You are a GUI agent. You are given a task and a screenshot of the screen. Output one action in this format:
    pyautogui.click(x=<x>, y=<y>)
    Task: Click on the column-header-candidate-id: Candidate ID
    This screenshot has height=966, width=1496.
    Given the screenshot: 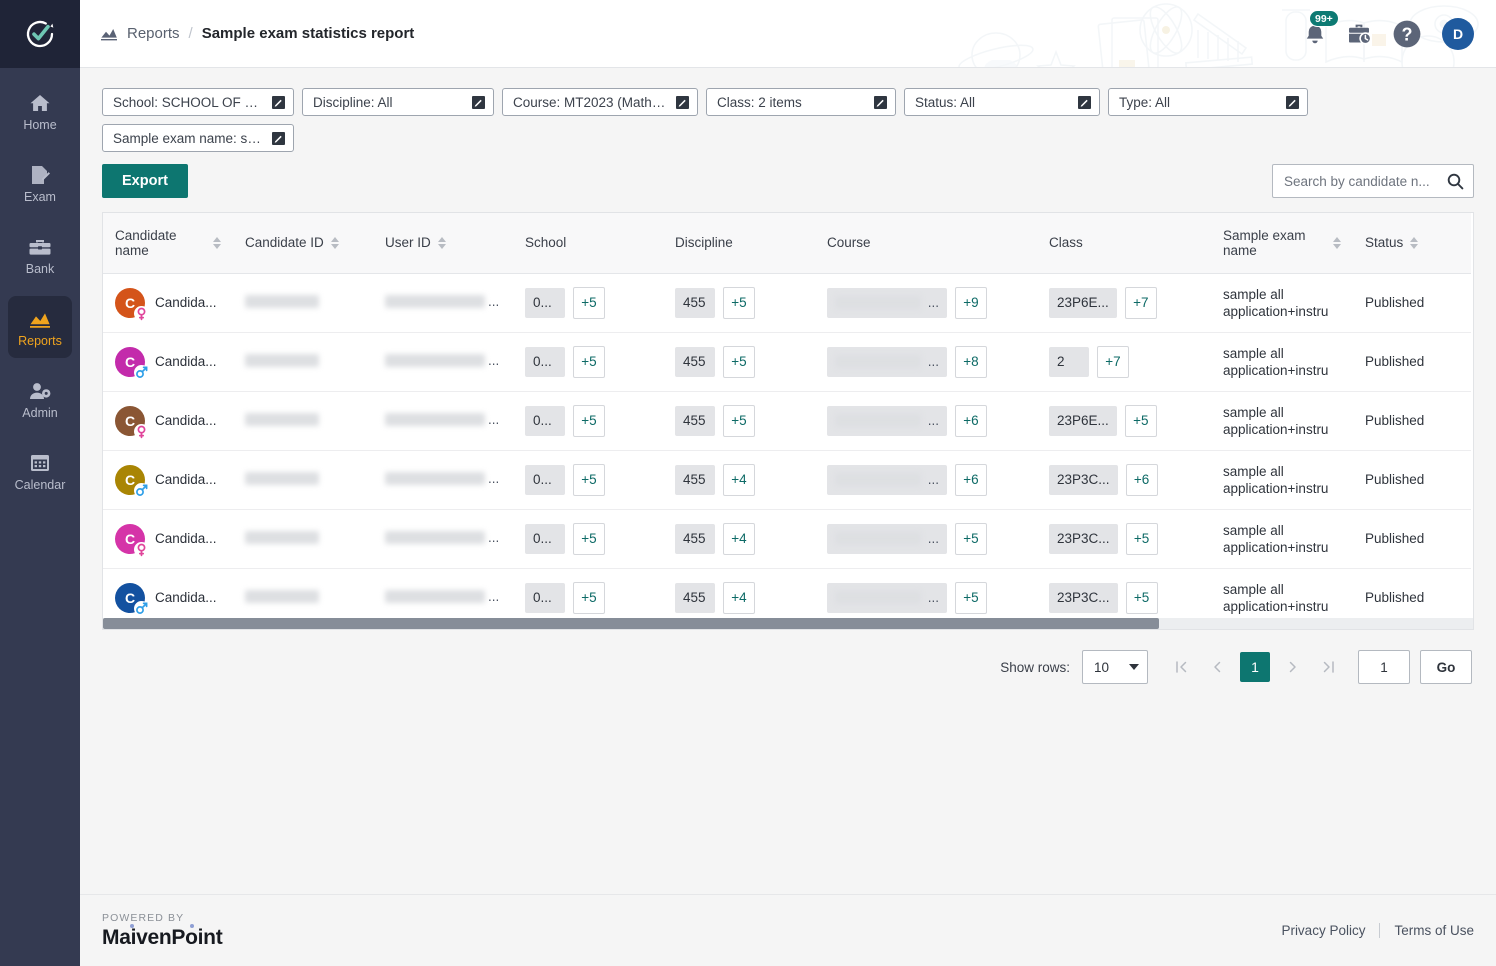 What is the action you would take?
    pyautogui.click(x=303, y=243)
    